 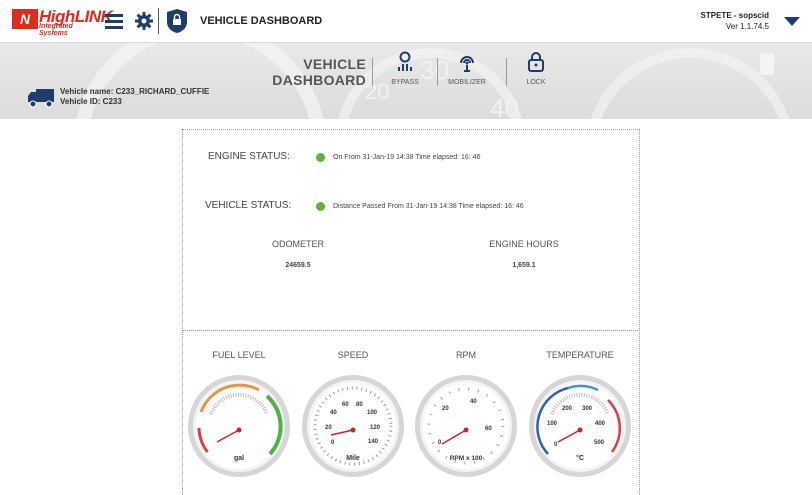 I want to click on speed-tick-140: 140, so click(x=373, y=442).